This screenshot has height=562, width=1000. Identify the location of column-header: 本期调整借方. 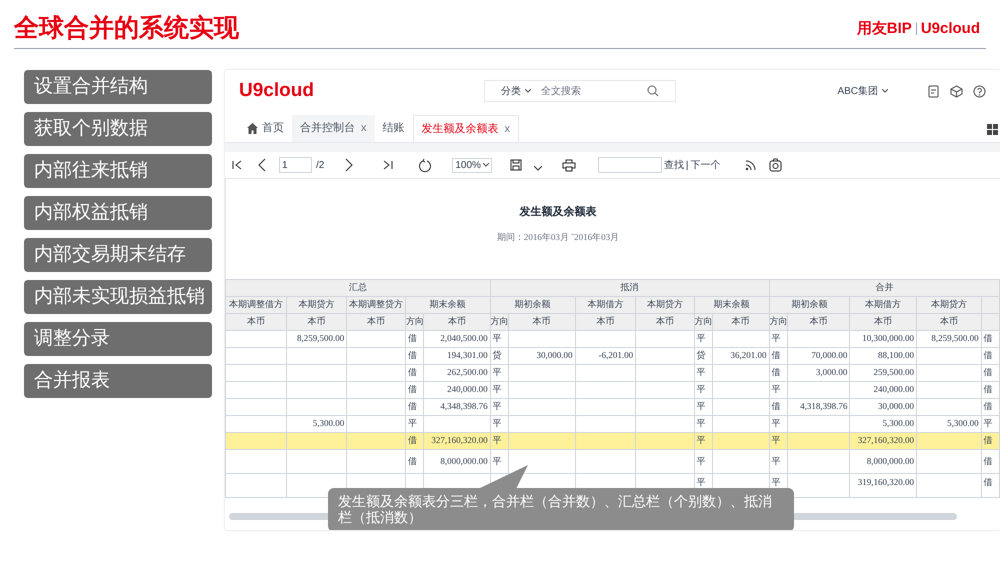
(256, 305).